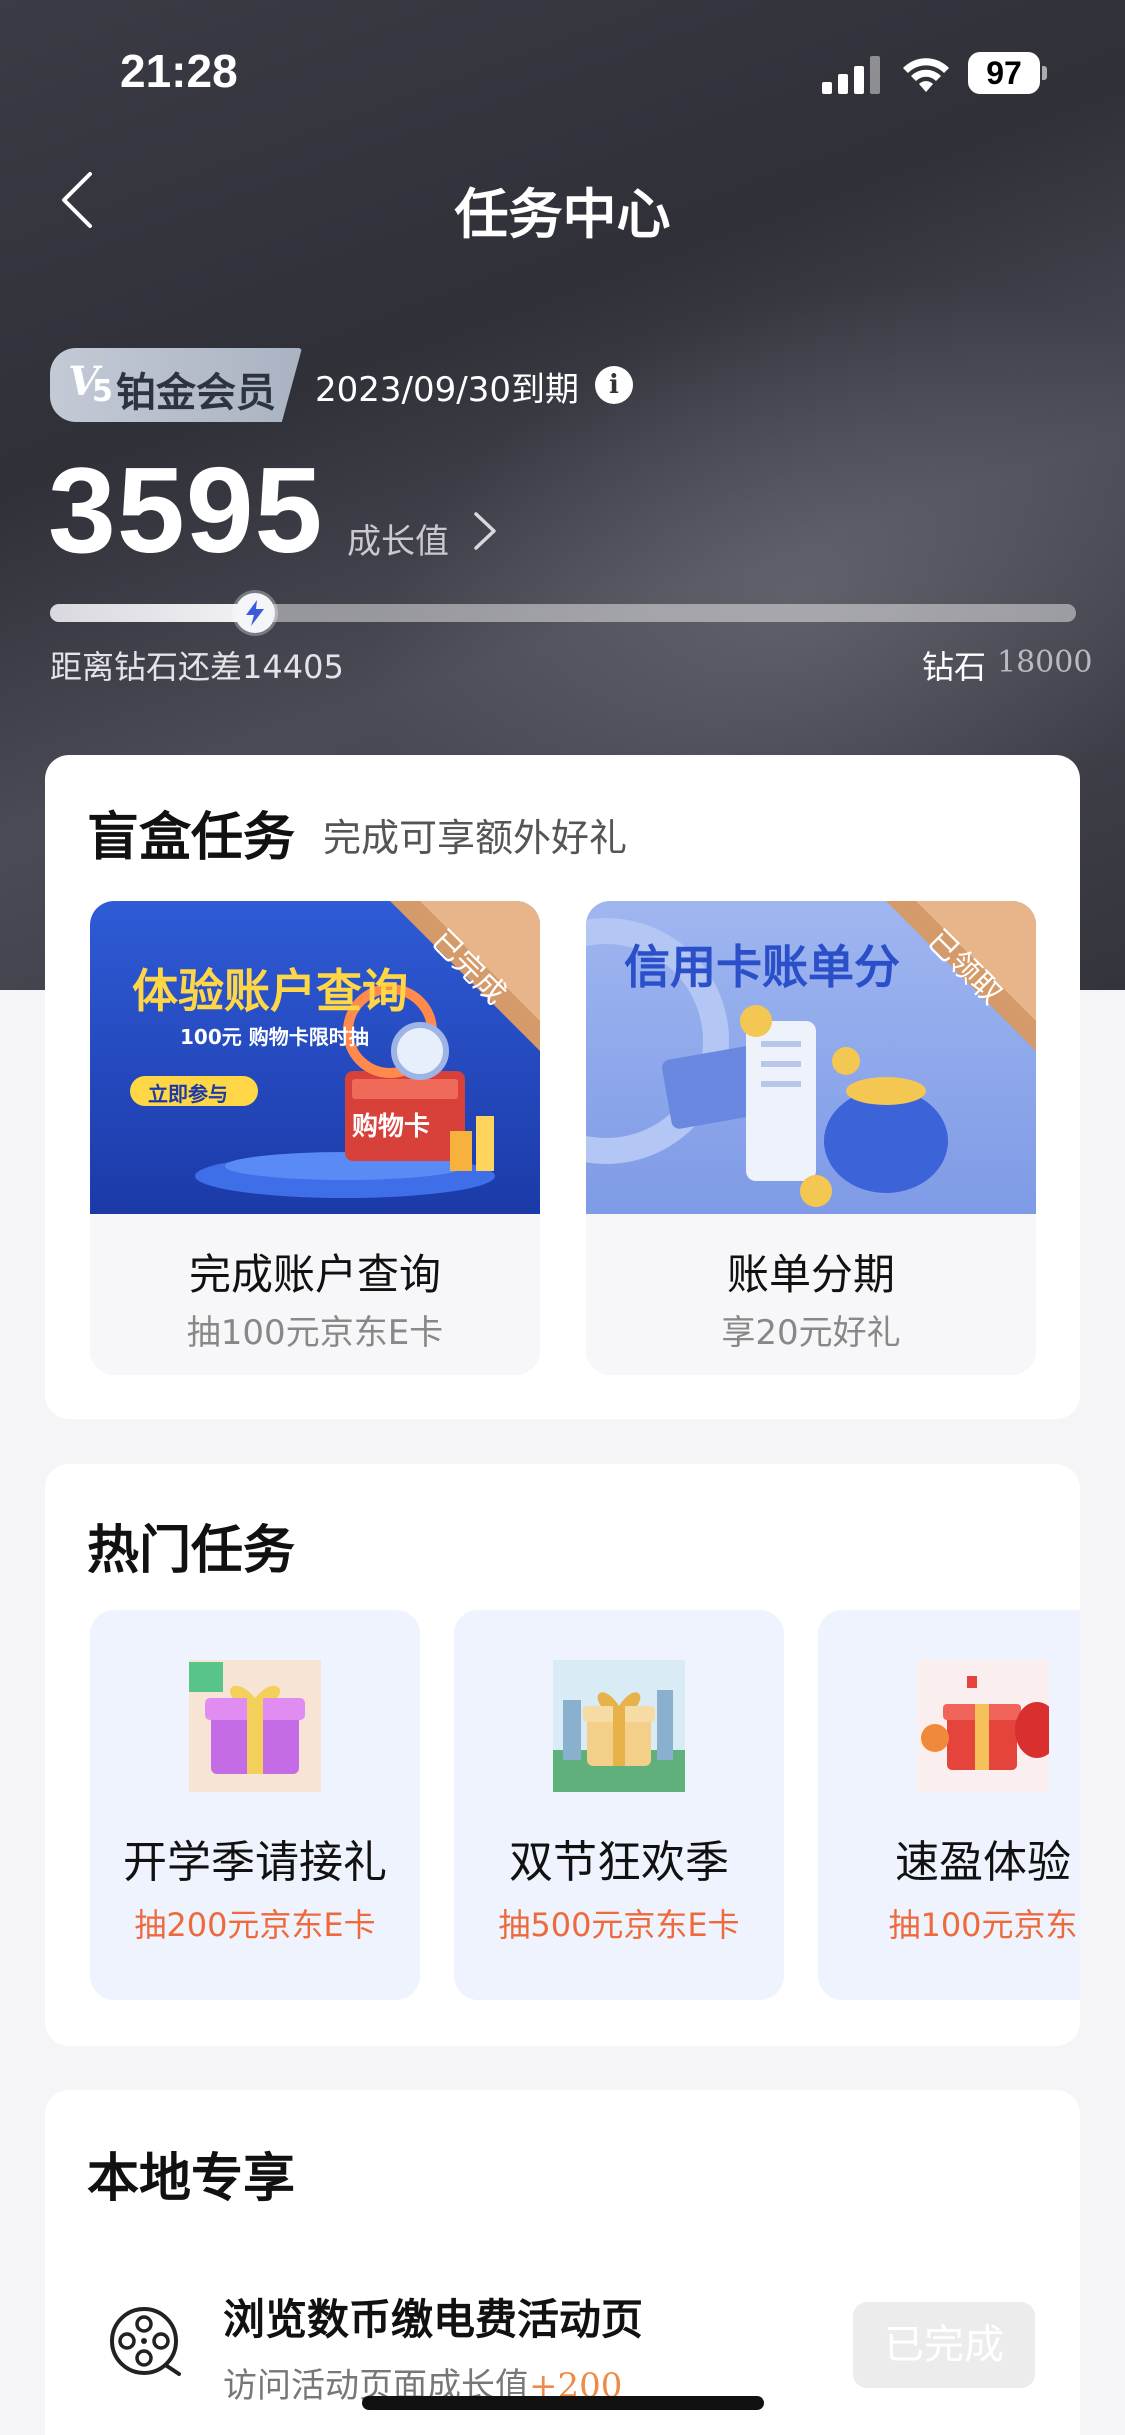  I want to click on lightning-icon, so click(255, 613).